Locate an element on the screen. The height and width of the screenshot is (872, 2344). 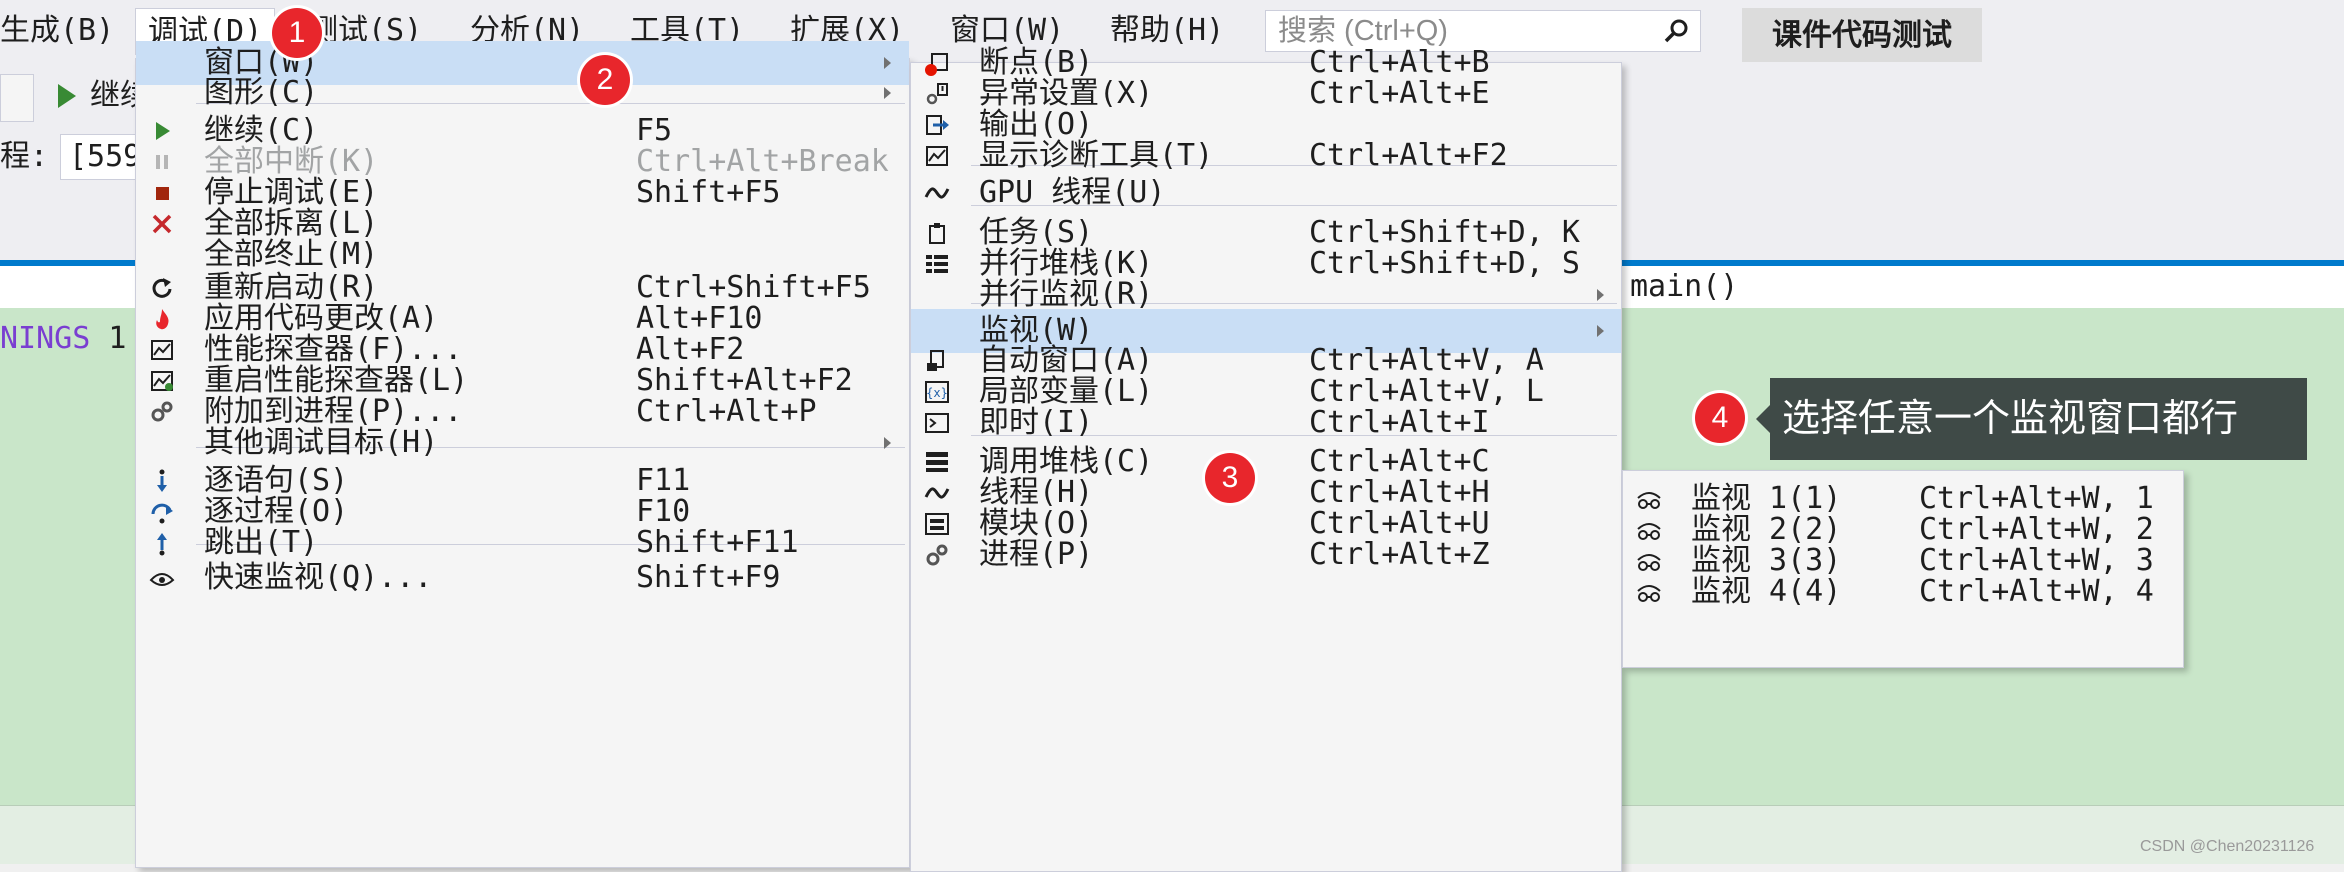
code-line: NINGS 1 is located at coordinates (63, 339).